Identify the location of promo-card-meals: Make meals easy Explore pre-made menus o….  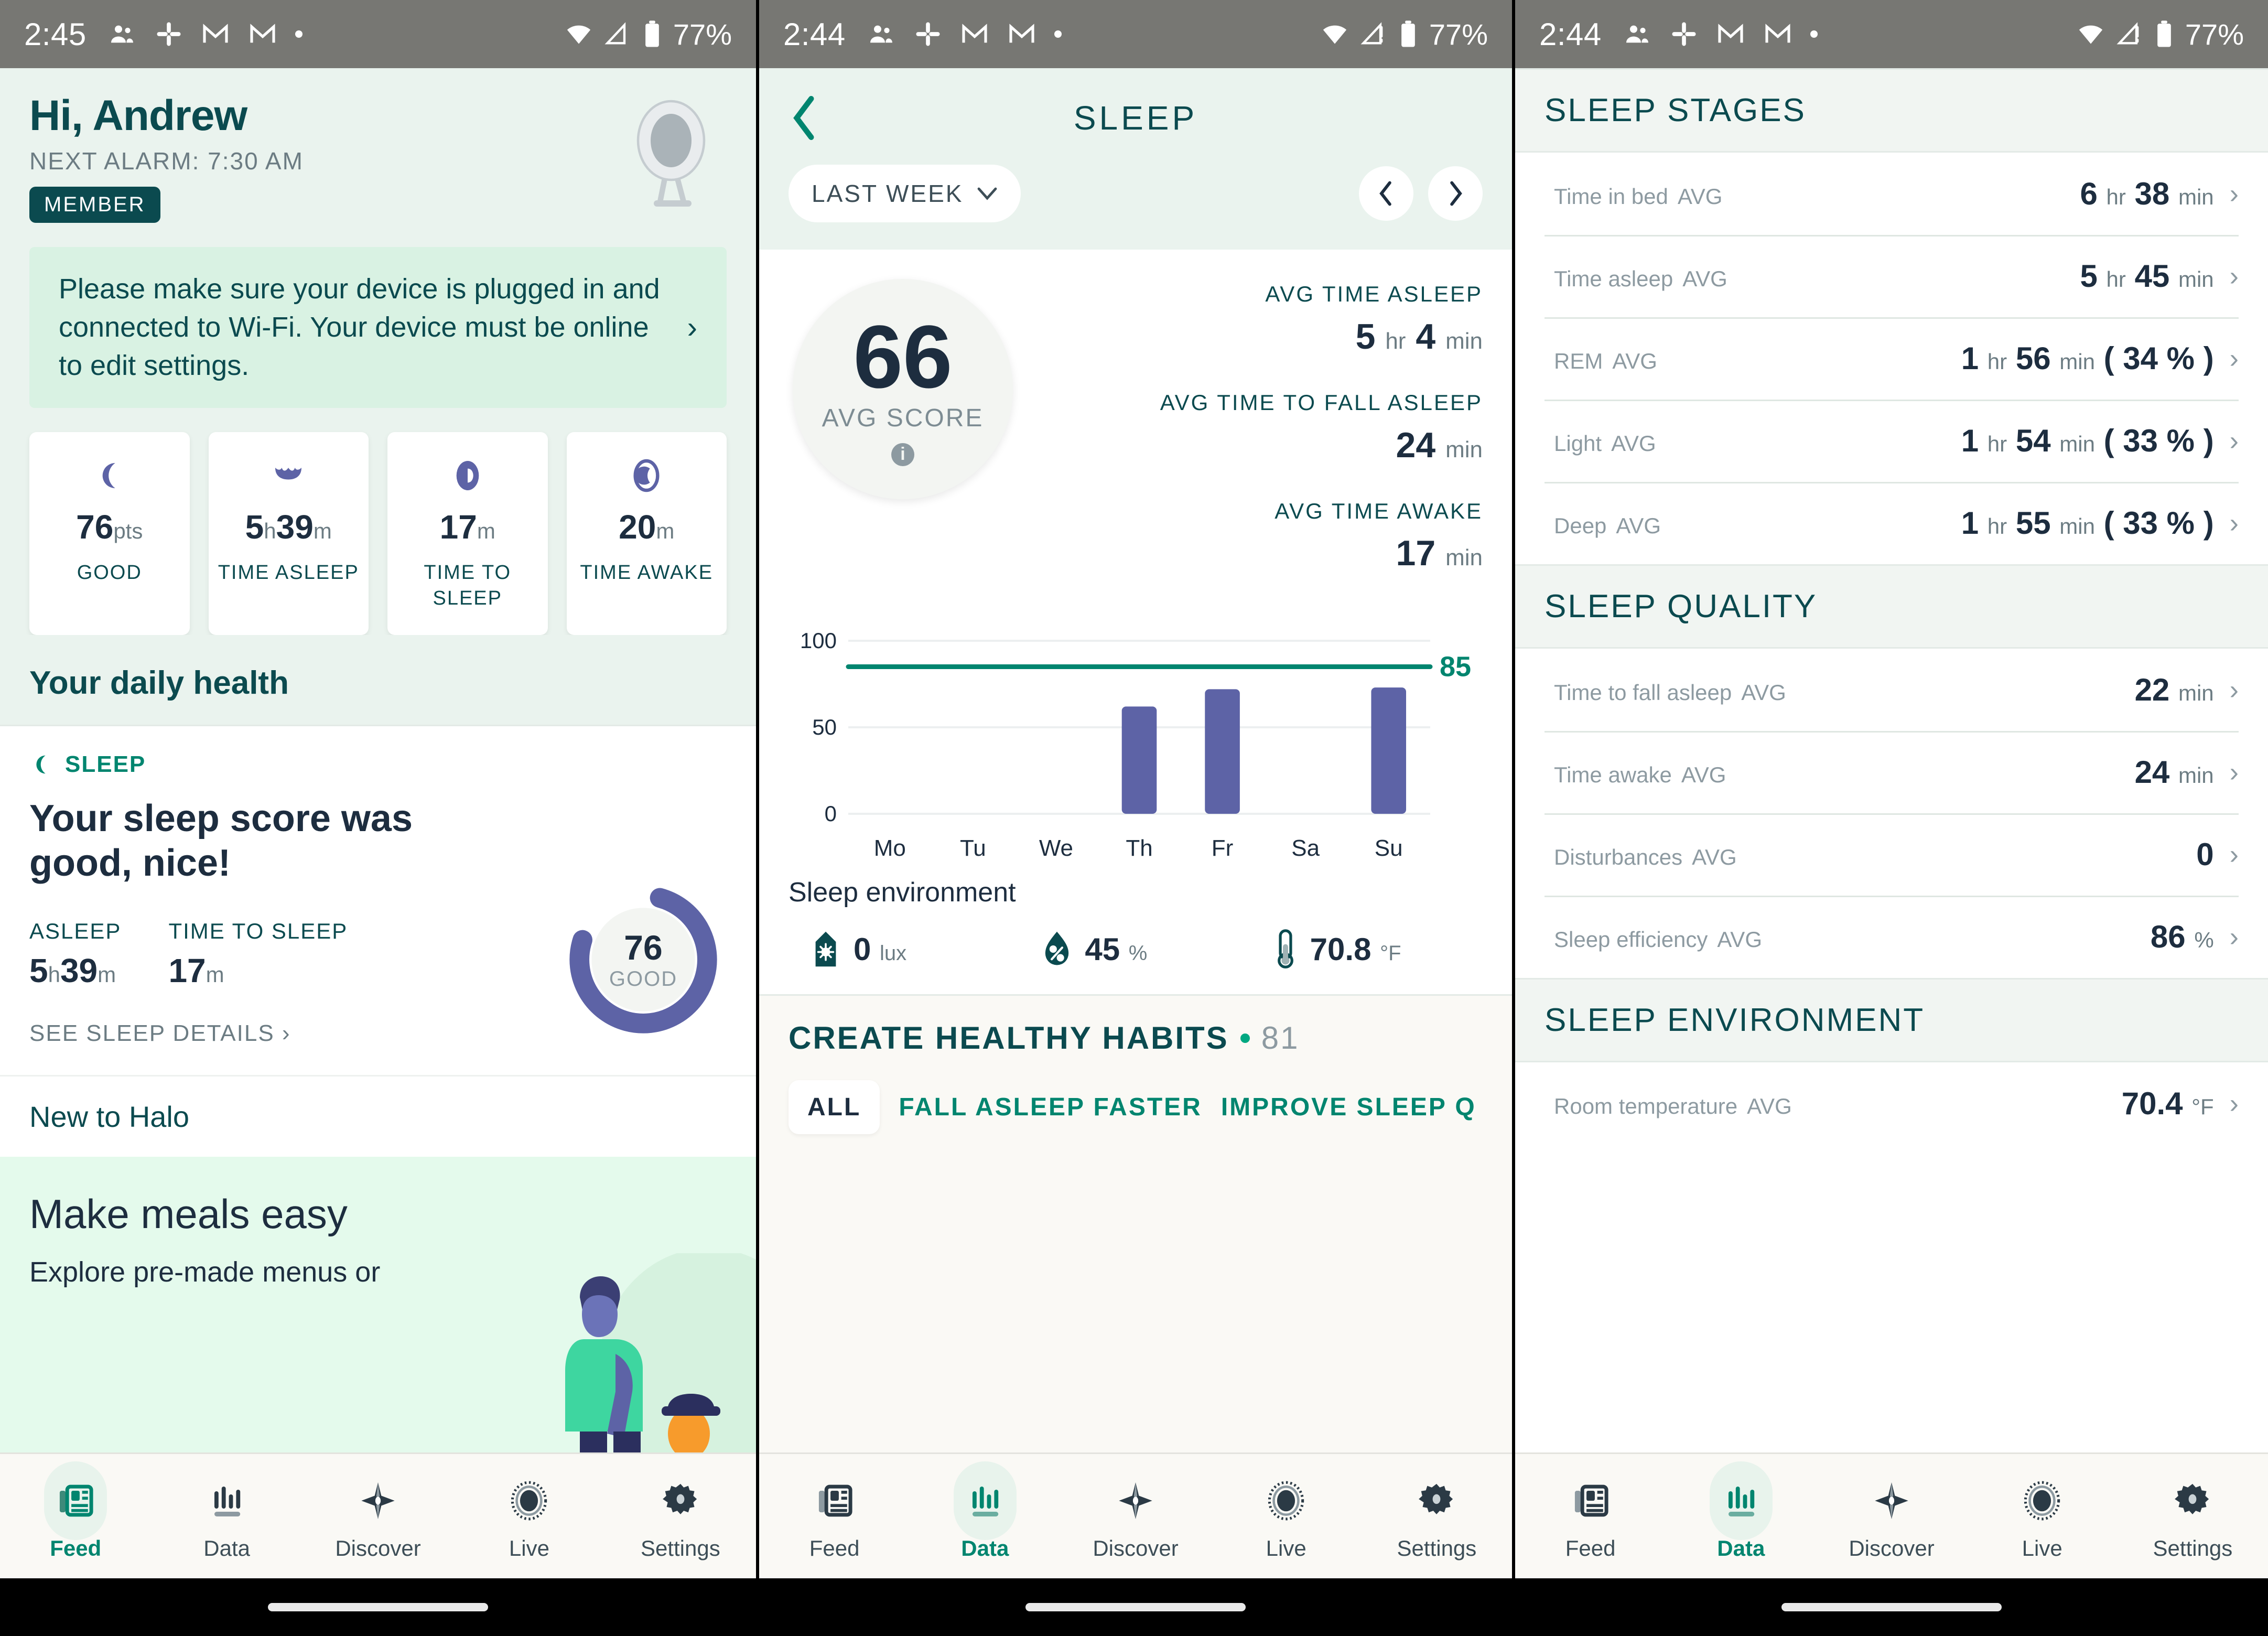
(378, 1304).